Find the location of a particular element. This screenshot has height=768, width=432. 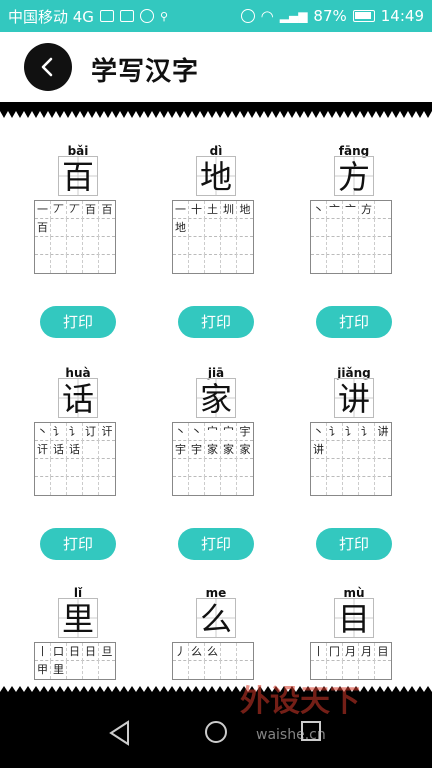

back-button is located at coordinates (48, 67).